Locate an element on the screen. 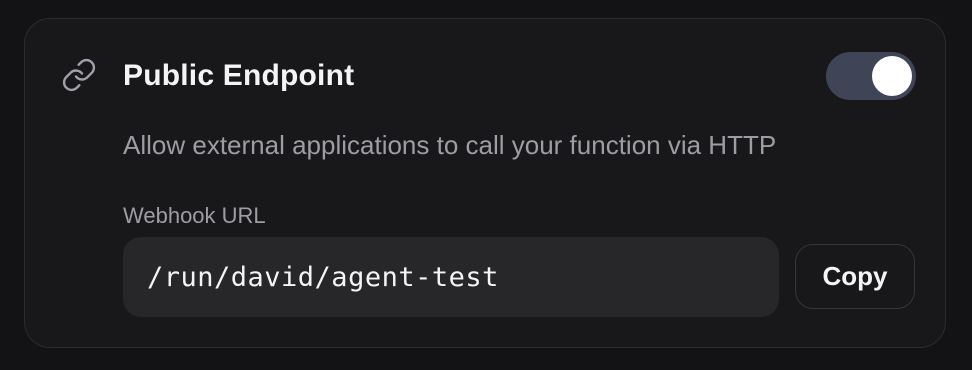 This screenshot has width=972, height=370. public-endpoint-toggle is located at coordinates (871, 76).